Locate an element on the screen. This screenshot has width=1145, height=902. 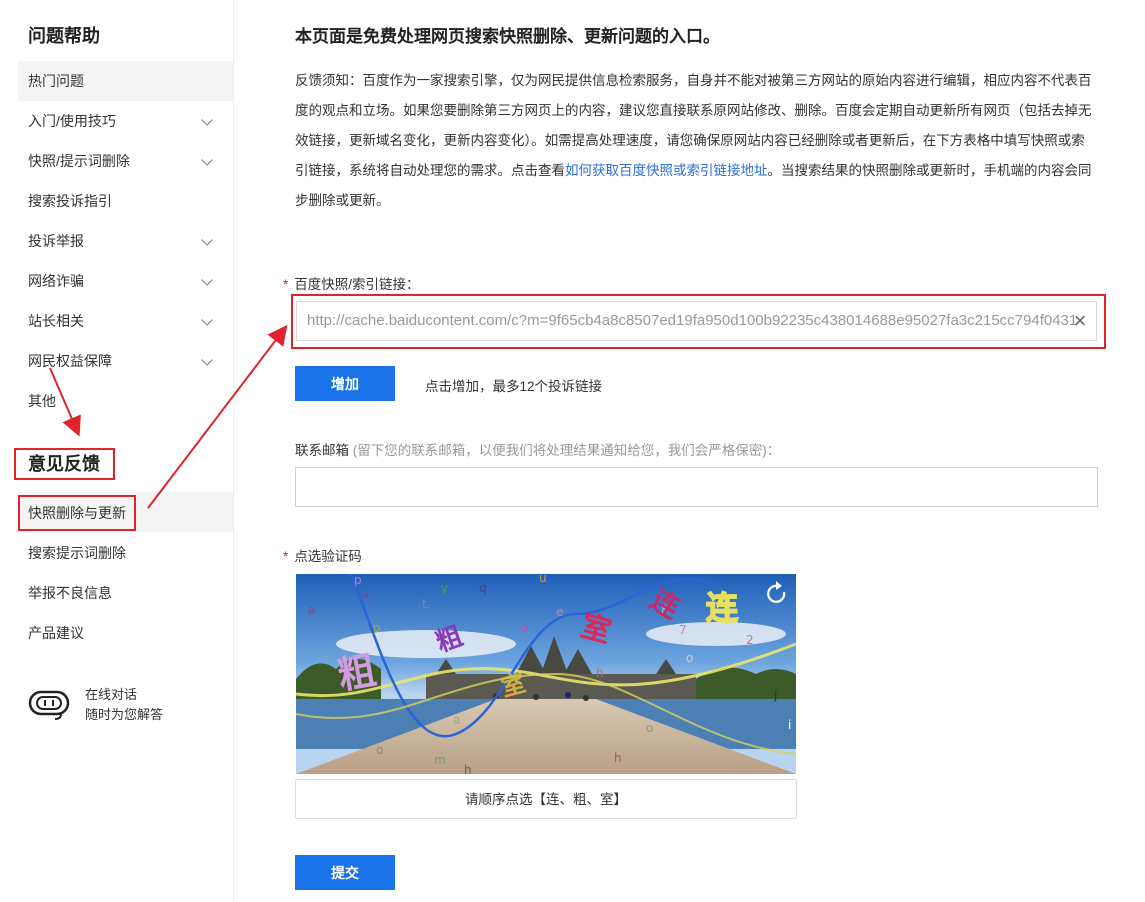
sidebar-item-label: 举报不良信息 is located at coordinates (70, 593).